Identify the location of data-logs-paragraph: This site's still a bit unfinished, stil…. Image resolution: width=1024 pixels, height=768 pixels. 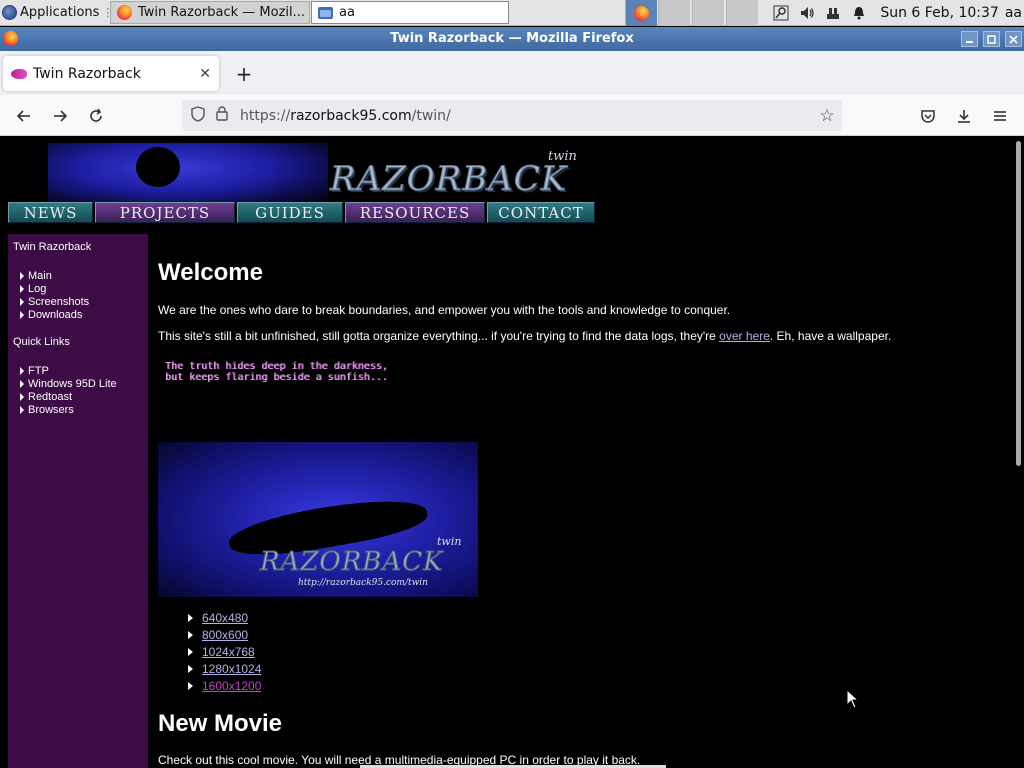
(524, 336).